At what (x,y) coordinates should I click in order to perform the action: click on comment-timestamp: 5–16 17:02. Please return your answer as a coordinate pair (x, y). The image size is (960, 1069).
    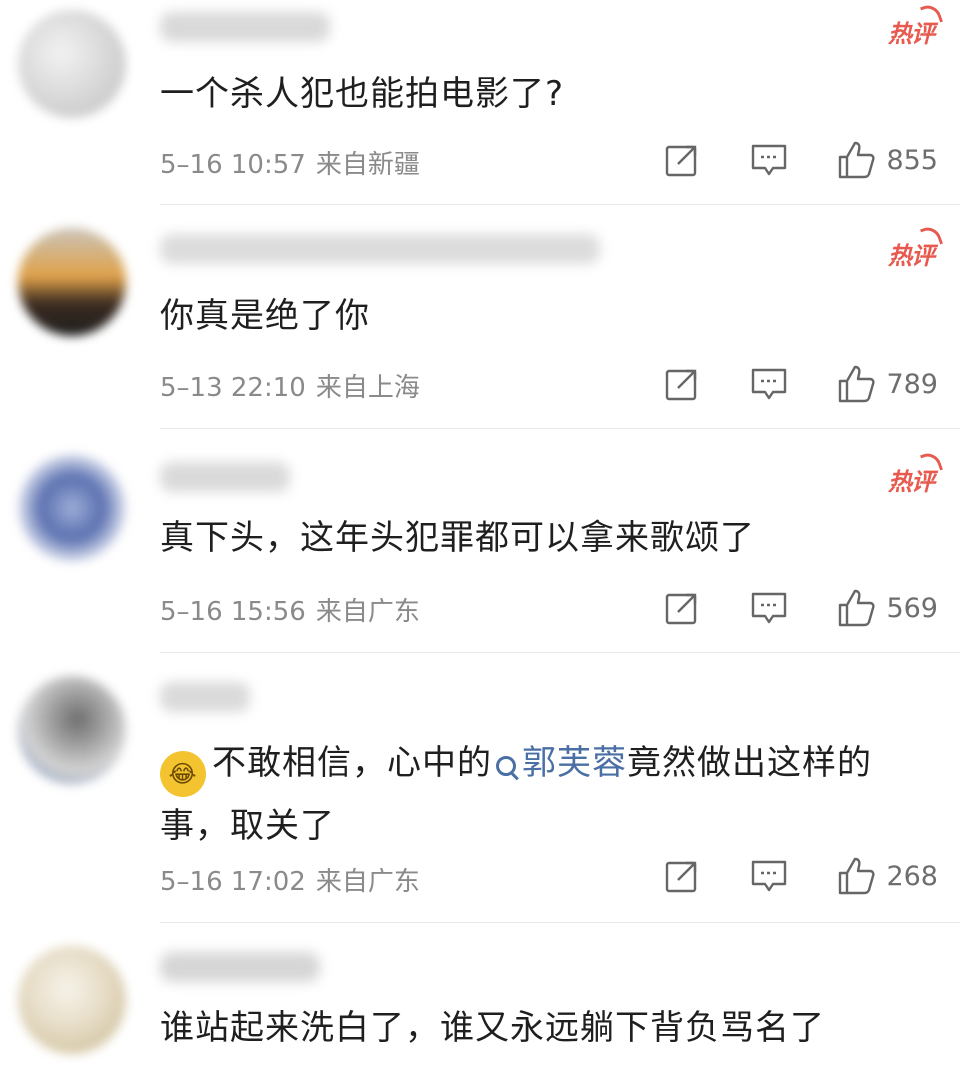
    Looking at the image, I should click on (233, 882).